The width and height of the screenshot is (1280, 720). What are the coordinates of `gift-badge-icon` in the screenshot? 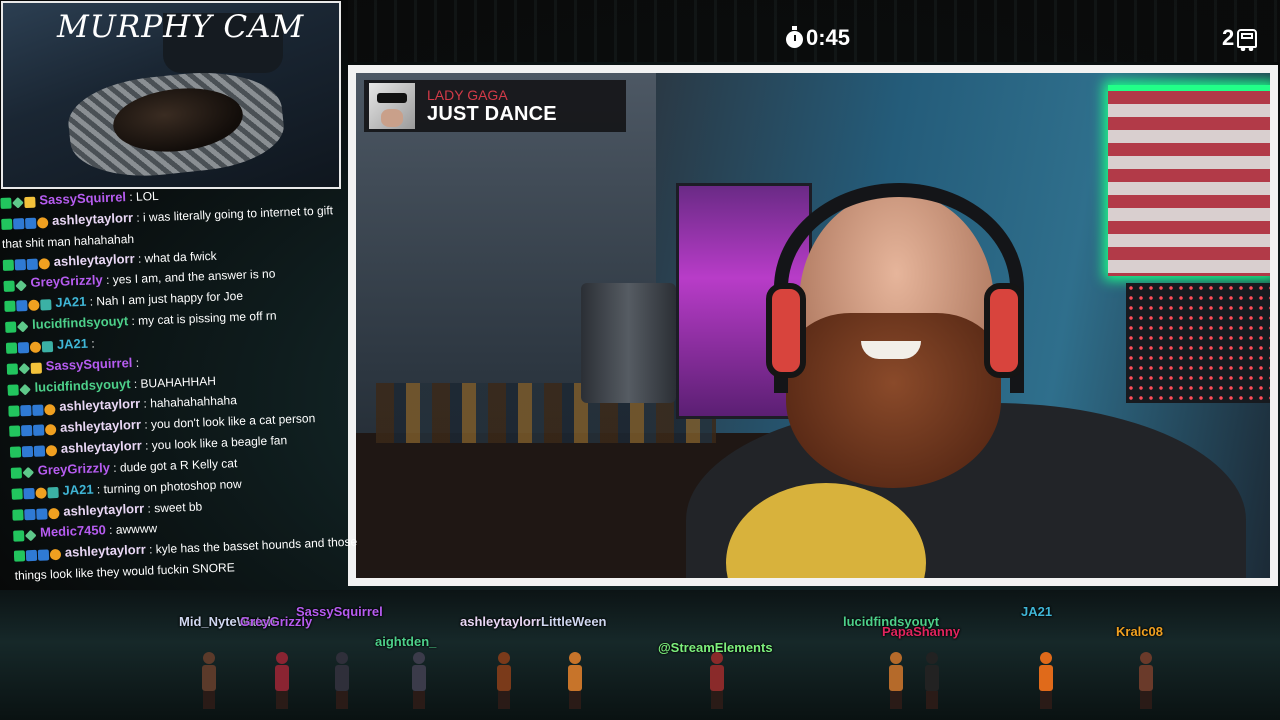 It's located at (46, 305).